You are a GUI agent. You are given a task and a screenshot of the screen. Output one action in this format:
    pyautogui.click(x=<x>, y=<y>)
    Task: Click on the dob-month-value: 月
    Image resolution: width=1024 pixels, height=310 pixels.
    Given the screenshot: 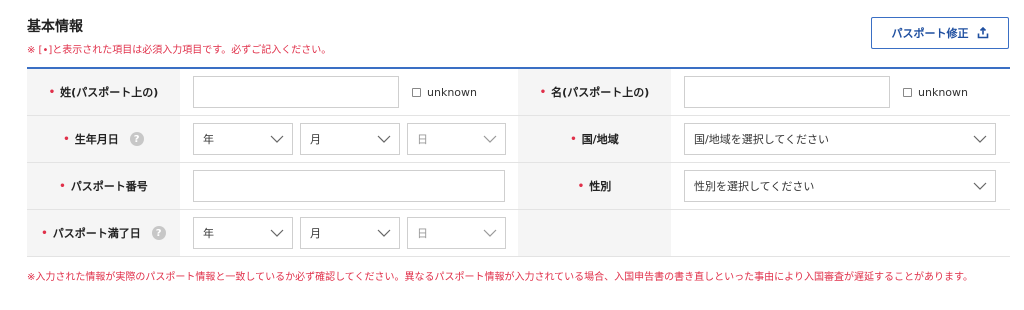 What is the action you would take?
    pyautogui.click(x=315, y=139)
    